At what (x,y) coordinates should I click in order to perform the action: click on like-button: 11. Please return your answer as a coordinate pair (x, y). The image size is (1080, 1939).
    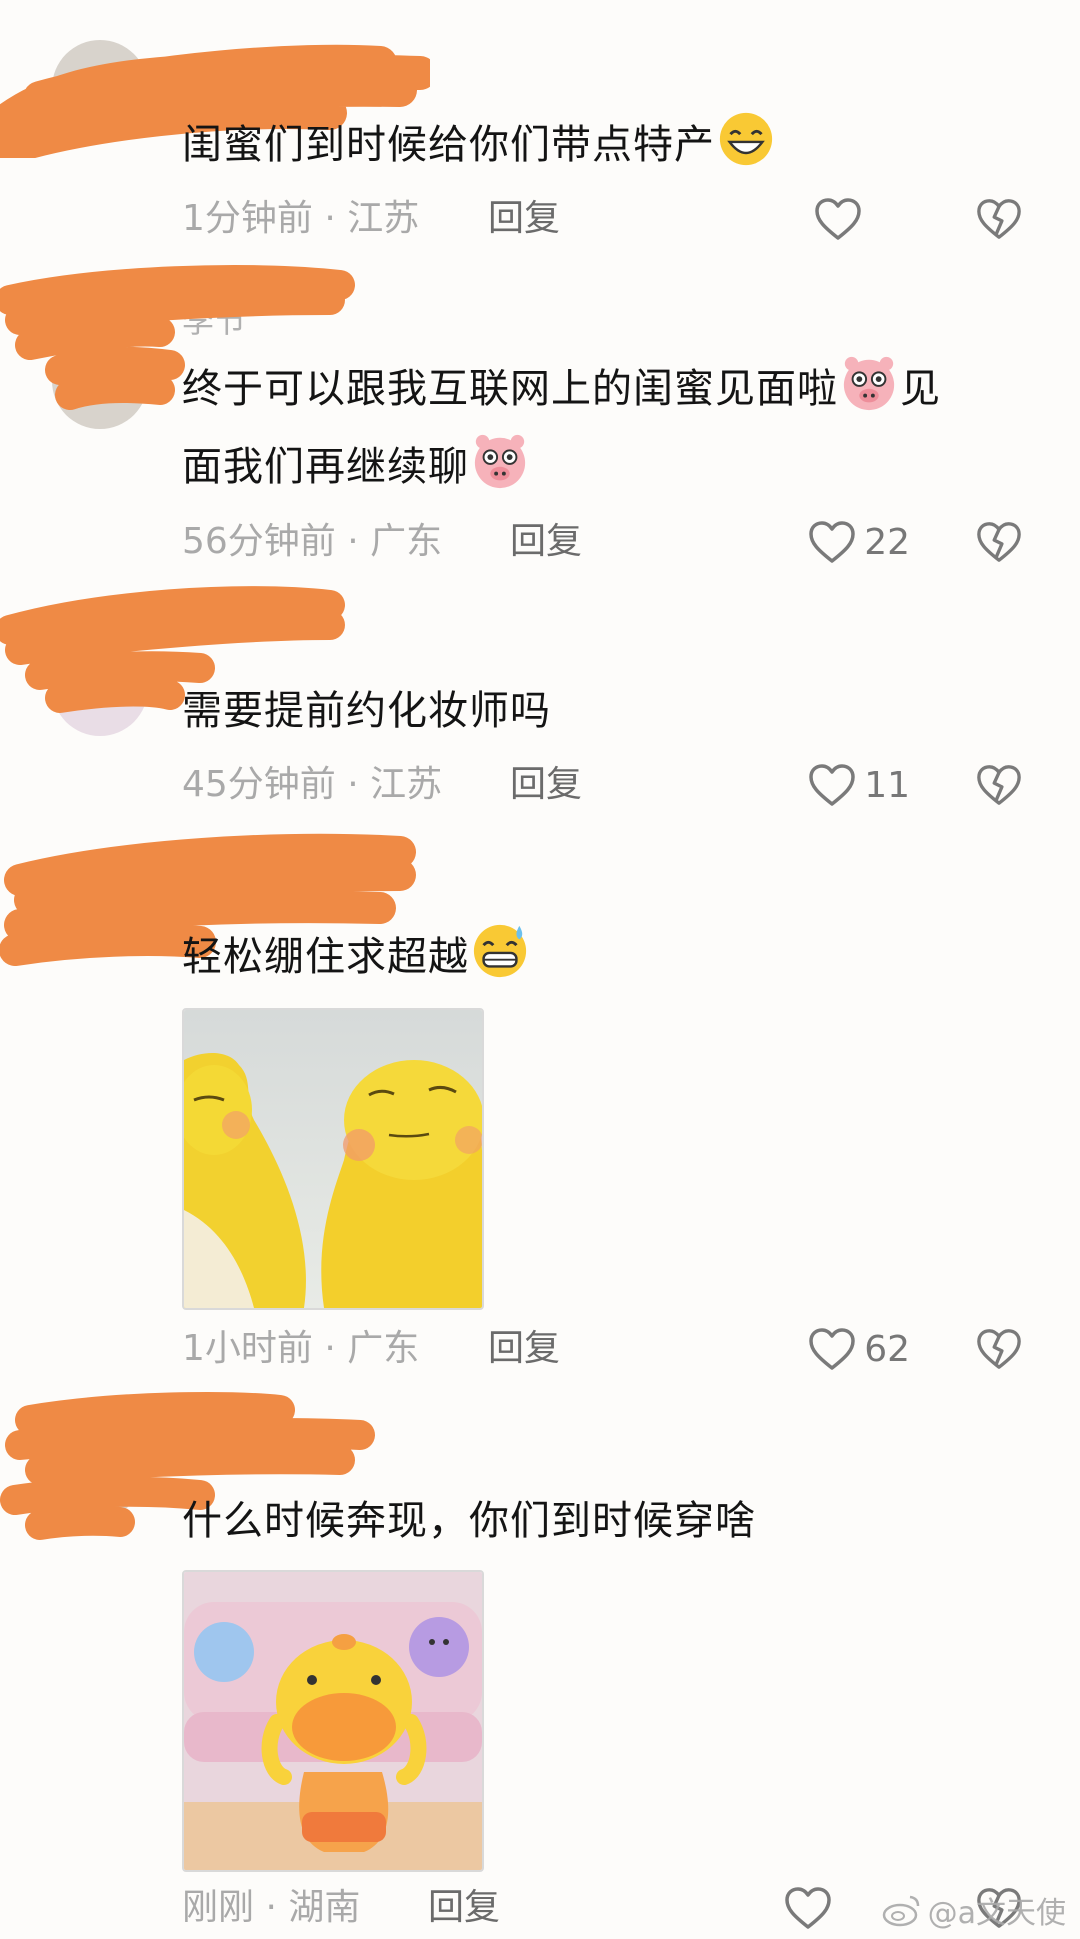
    Looking at the image, I should click on (859, 785).